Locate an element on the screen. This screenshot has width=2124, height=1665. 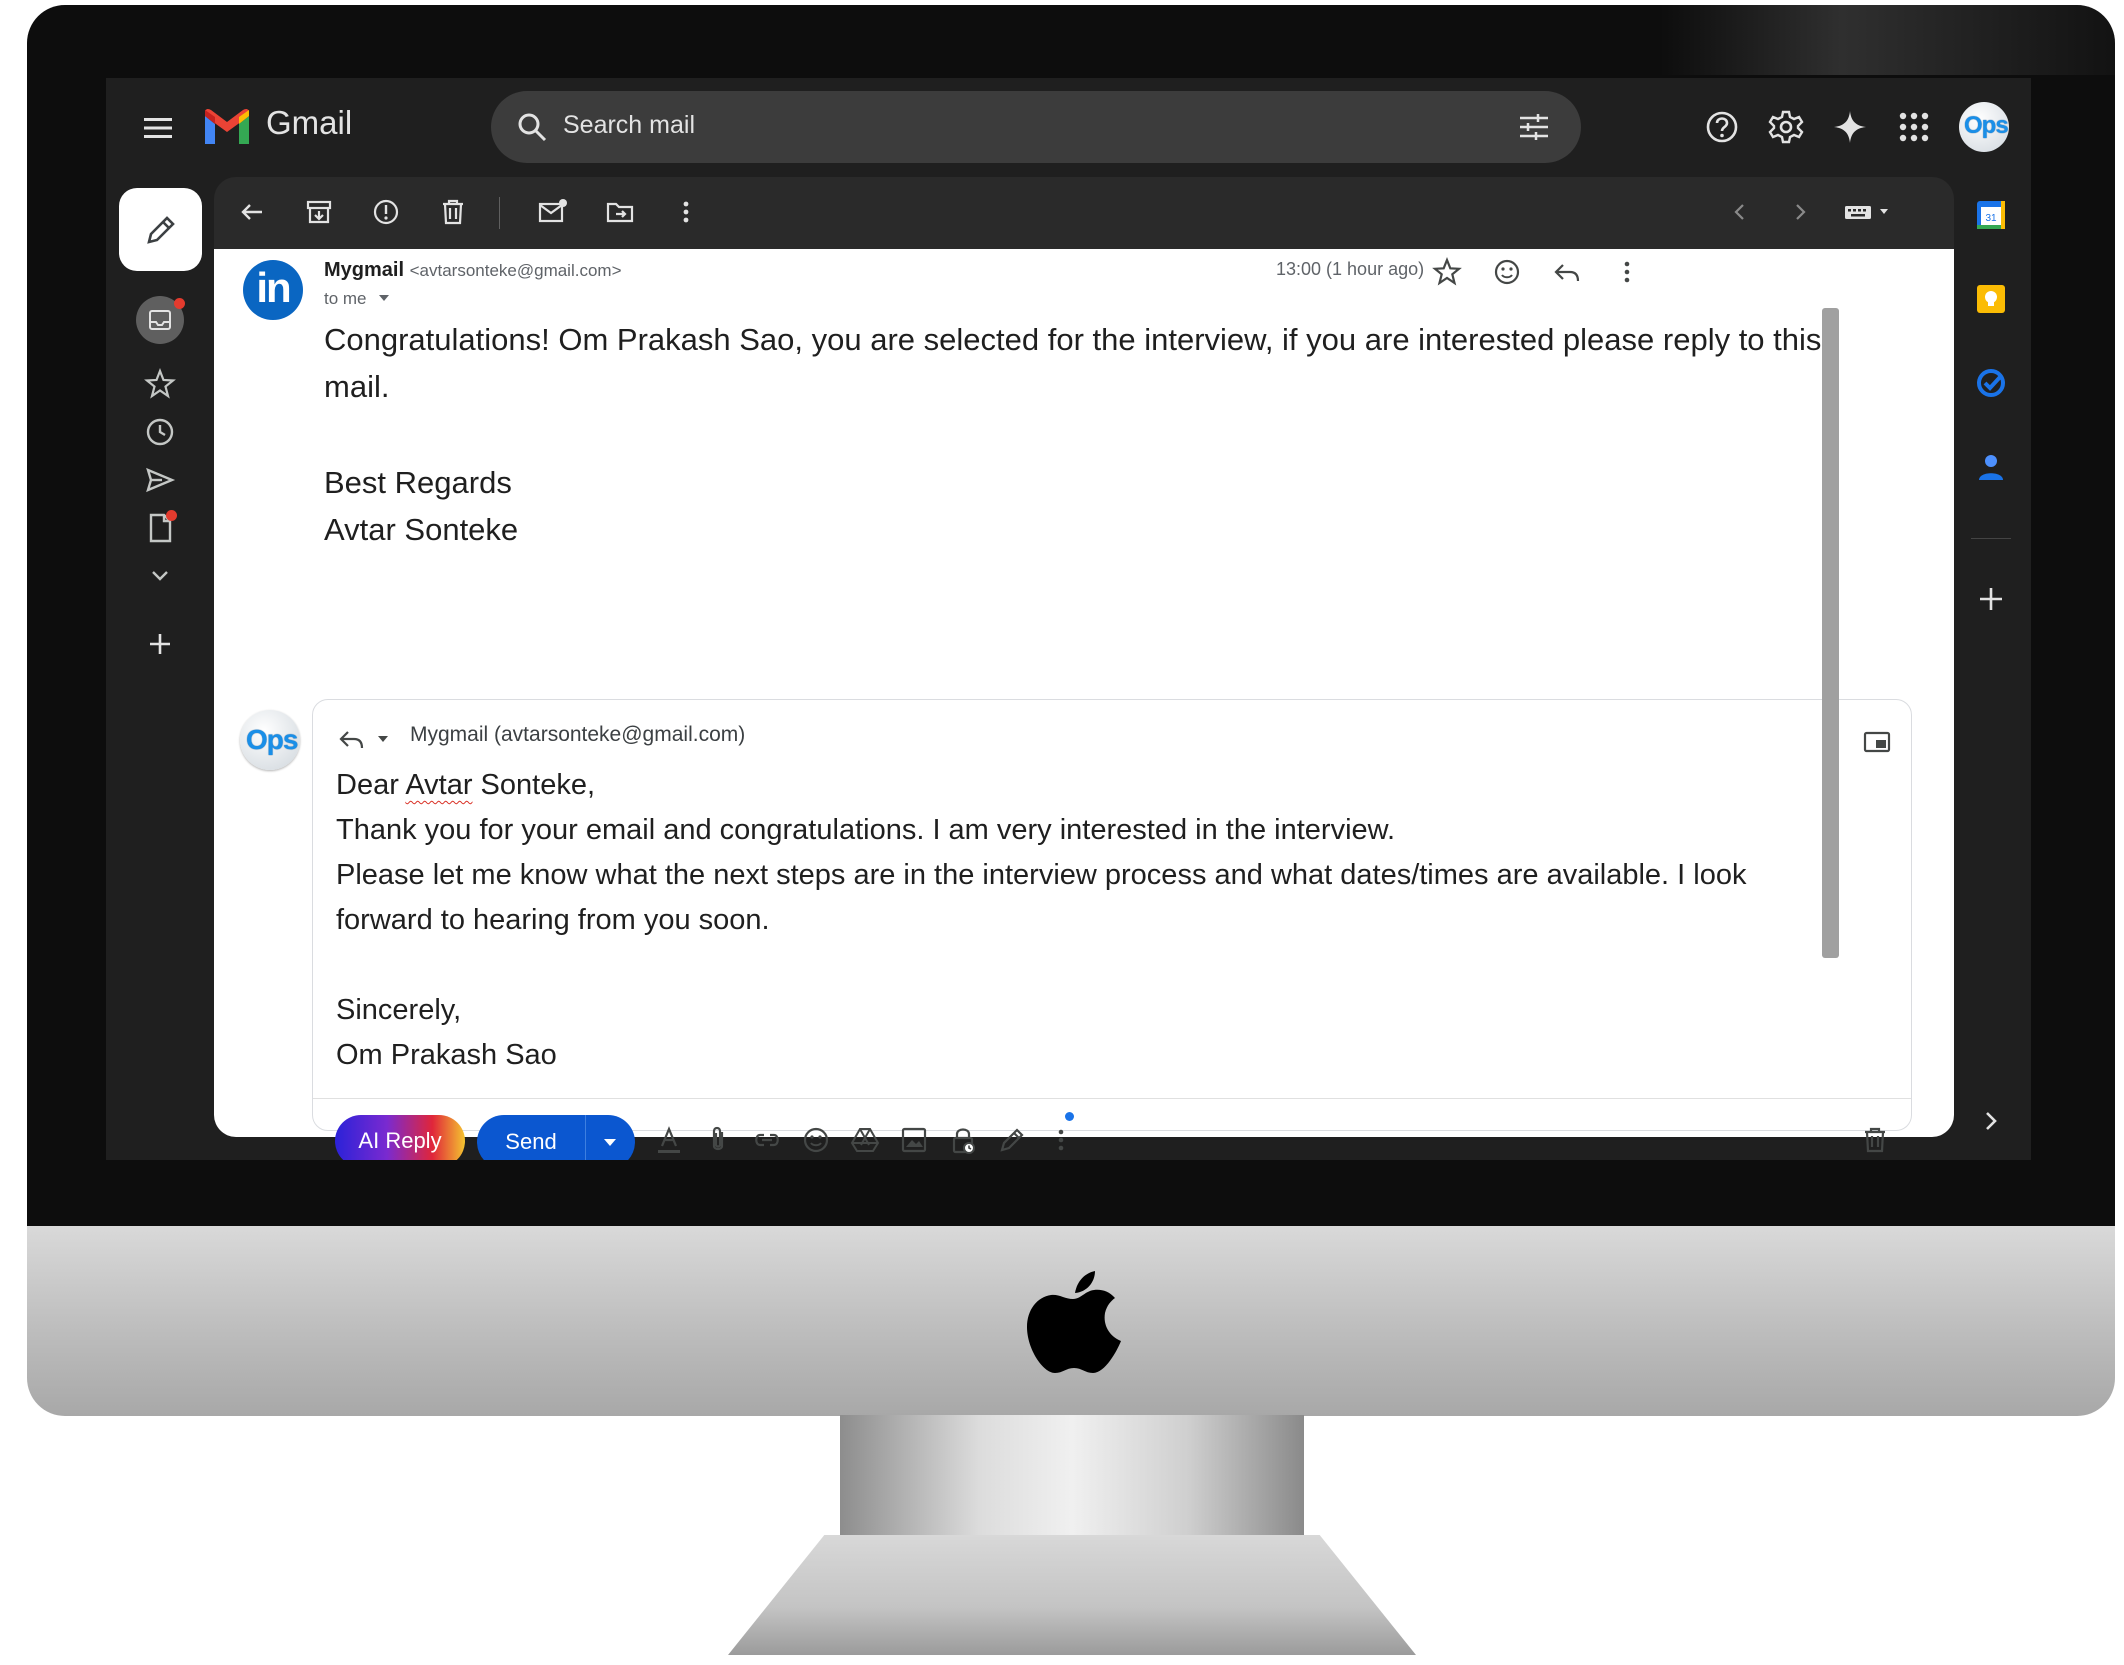
more-options-icon is located at coordinates (1061, 1140).